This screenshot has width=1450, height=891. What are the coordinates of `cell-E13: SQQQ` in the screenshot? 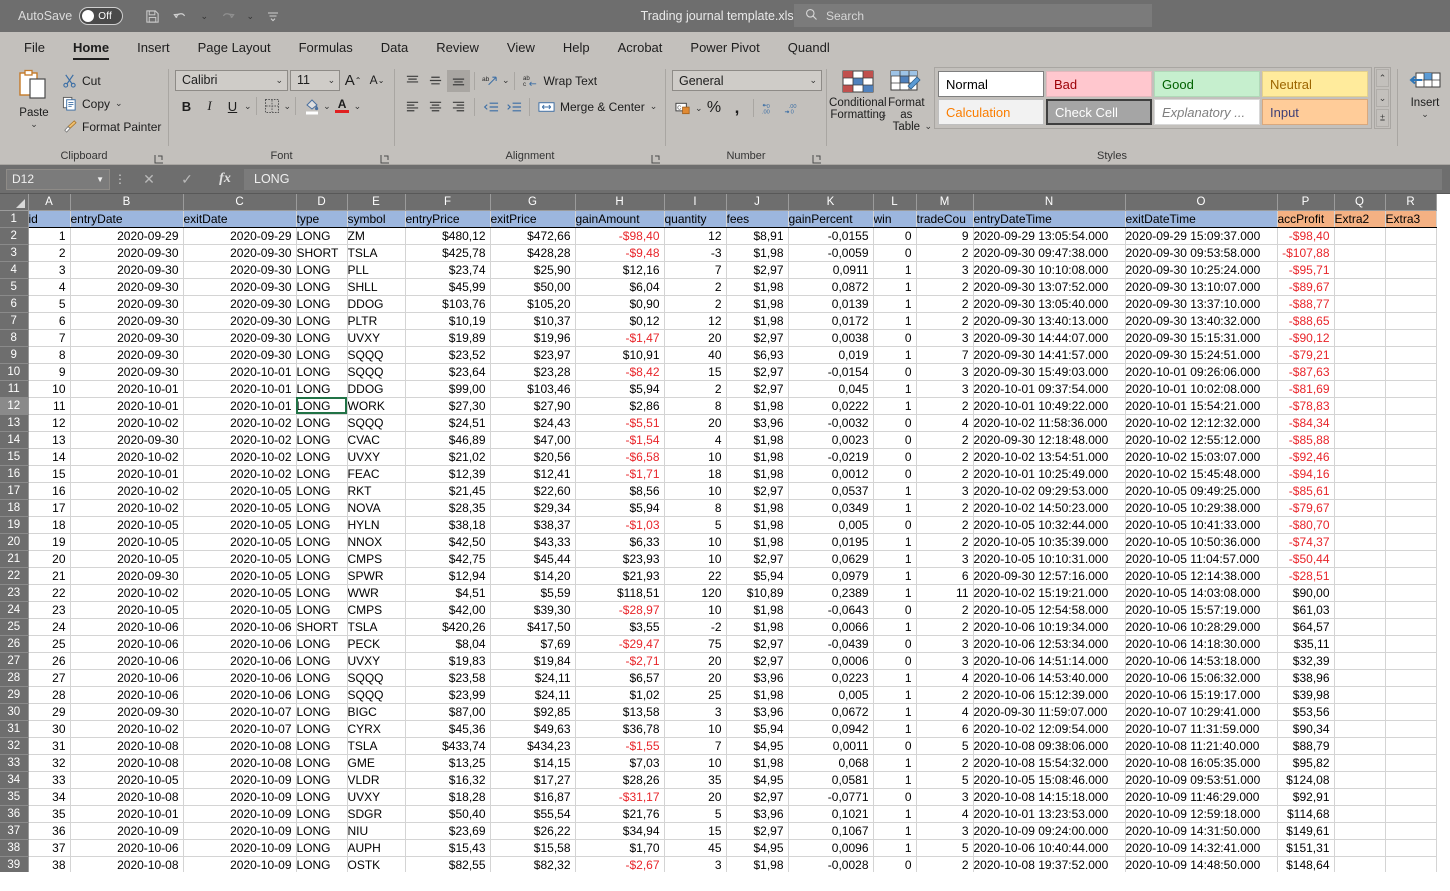 It's located at (376, 423).